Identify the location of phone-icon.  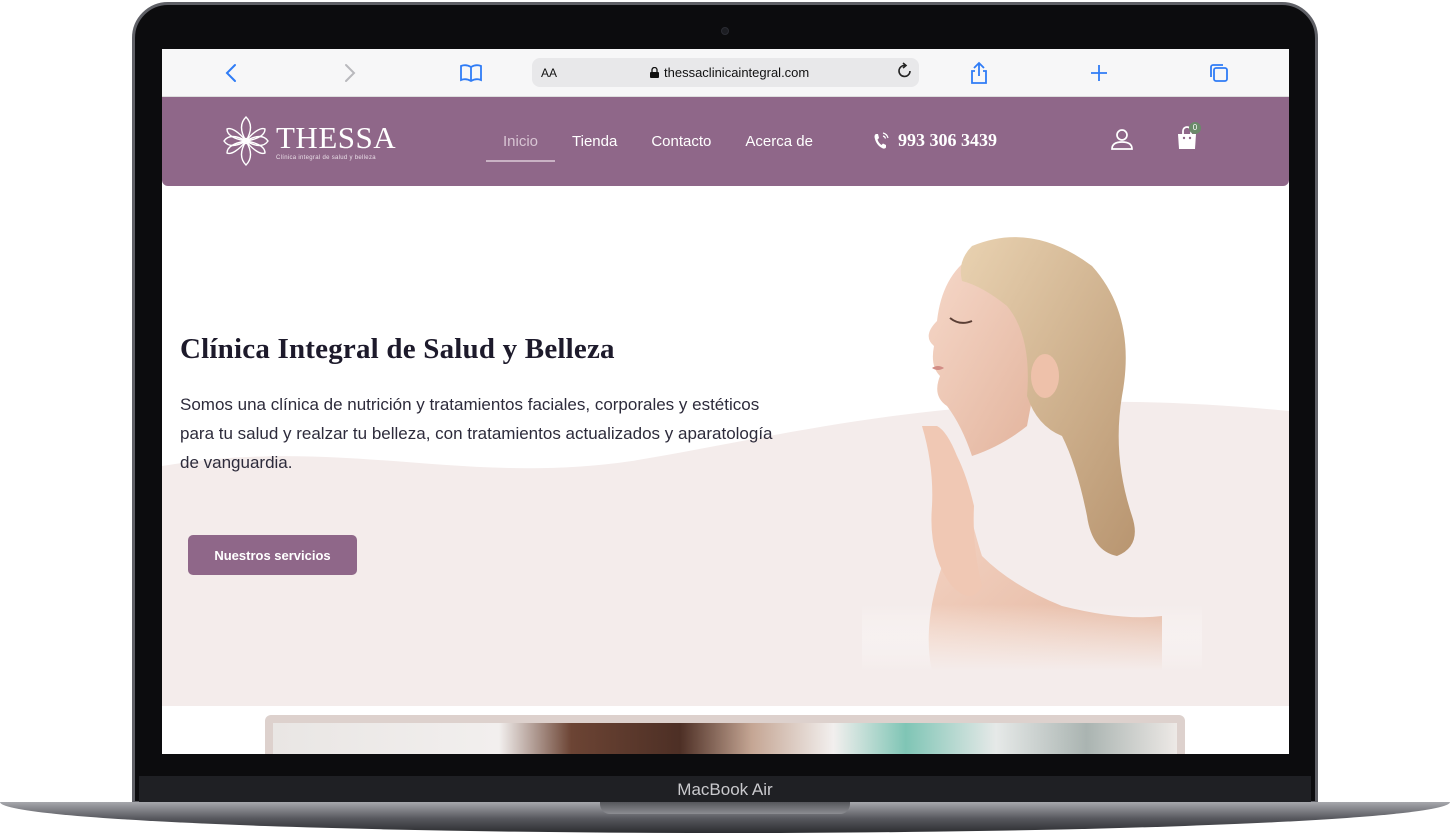
(881, 140).